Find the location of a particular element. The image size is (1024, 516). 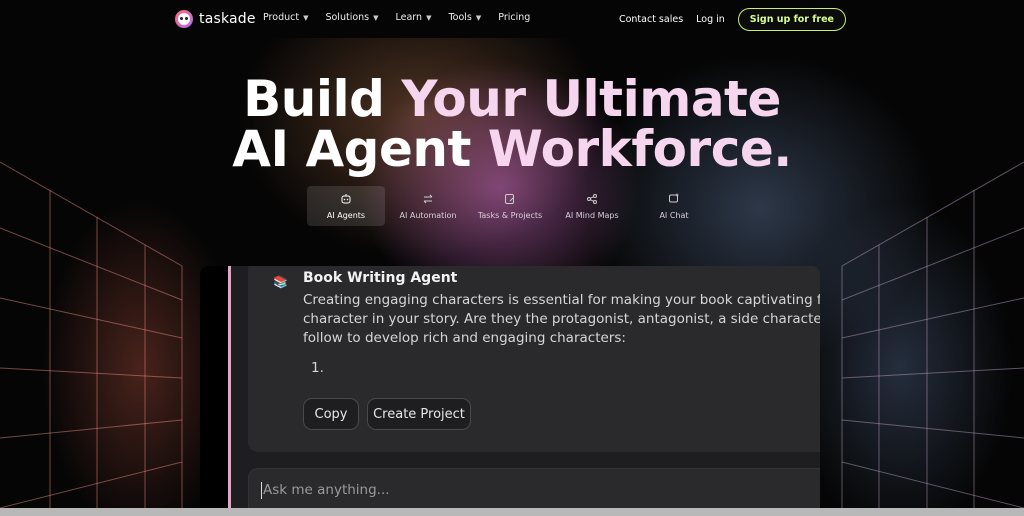

nav-solutions-label: Solutions is located at coordinates (347, 17).